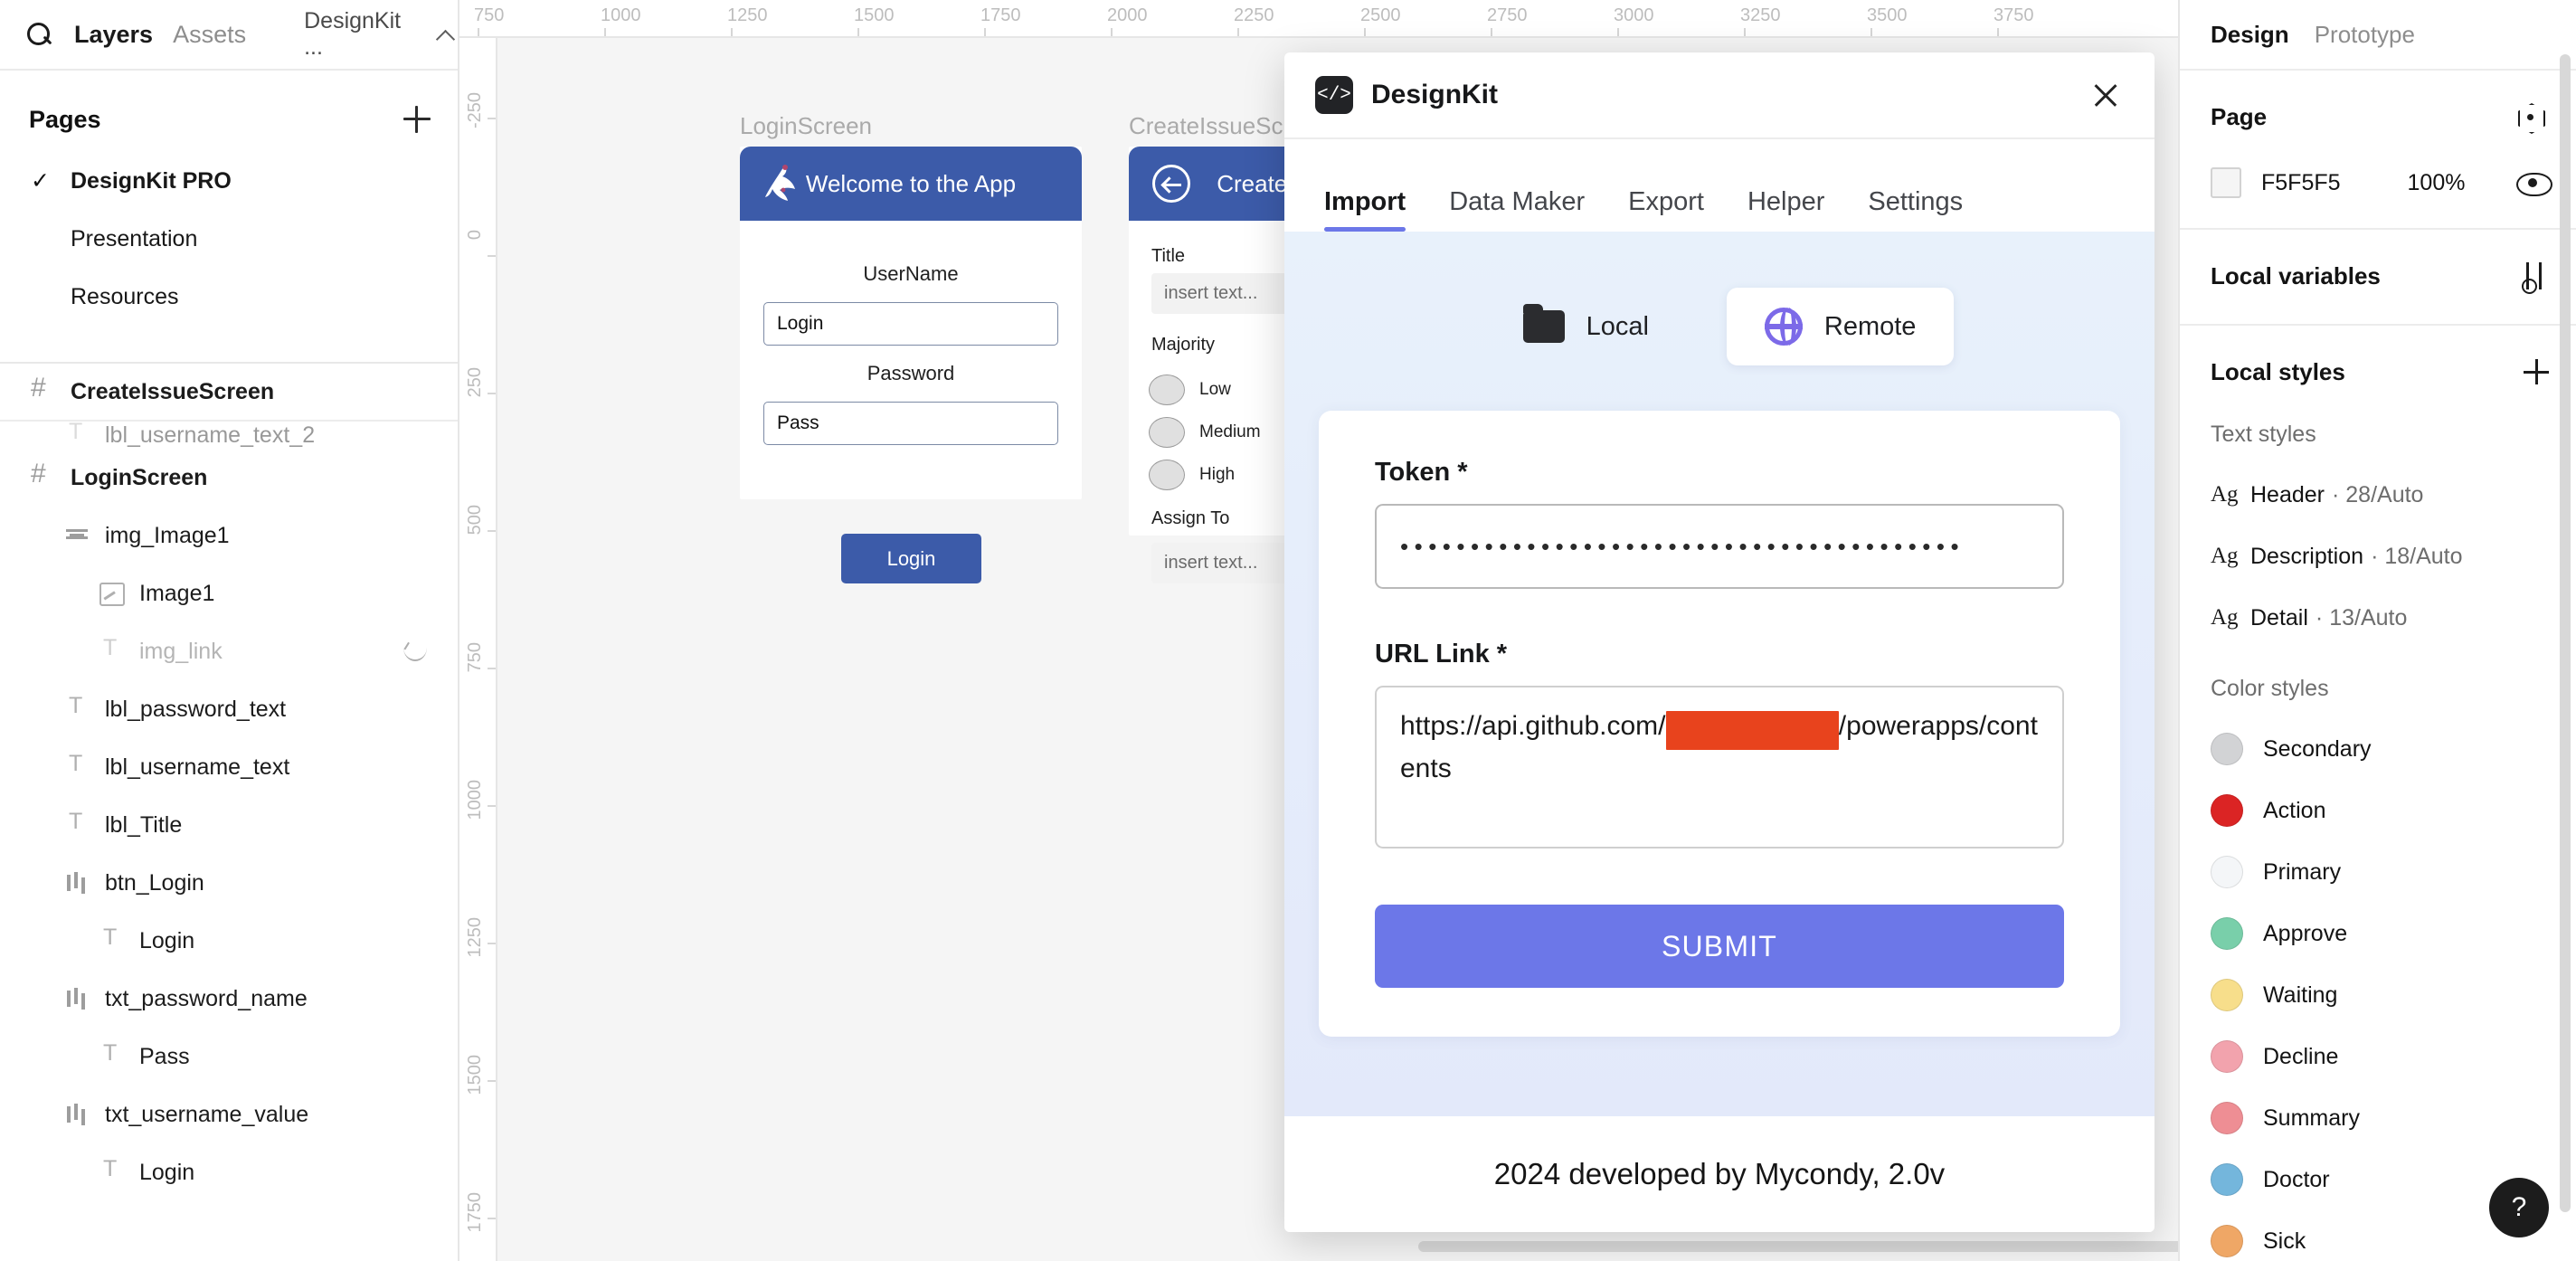 The width and height of the screenshot is (2576, 1261). Describe the element at coordinates (2106, 95) in the screenshot. I see `close-icon` at that location.